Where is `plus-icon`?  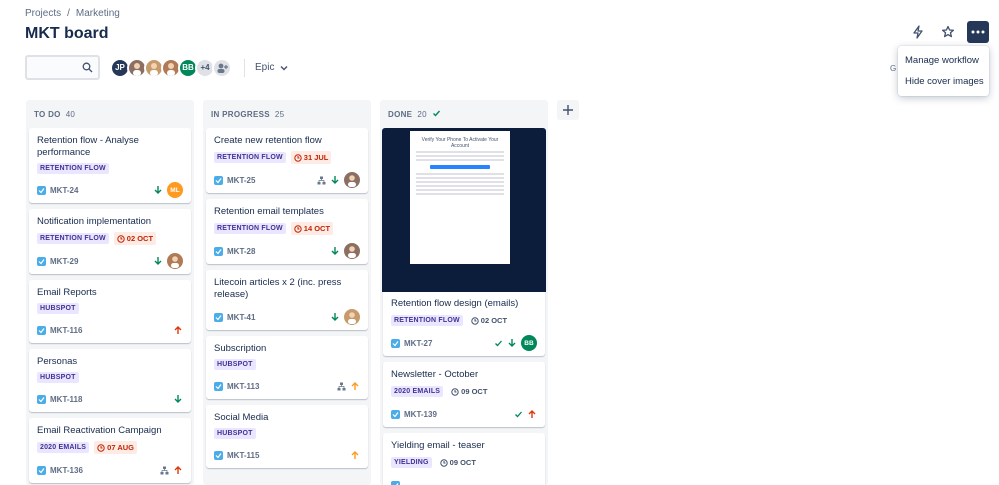
plus-icon is located at coordinates (568, 110).